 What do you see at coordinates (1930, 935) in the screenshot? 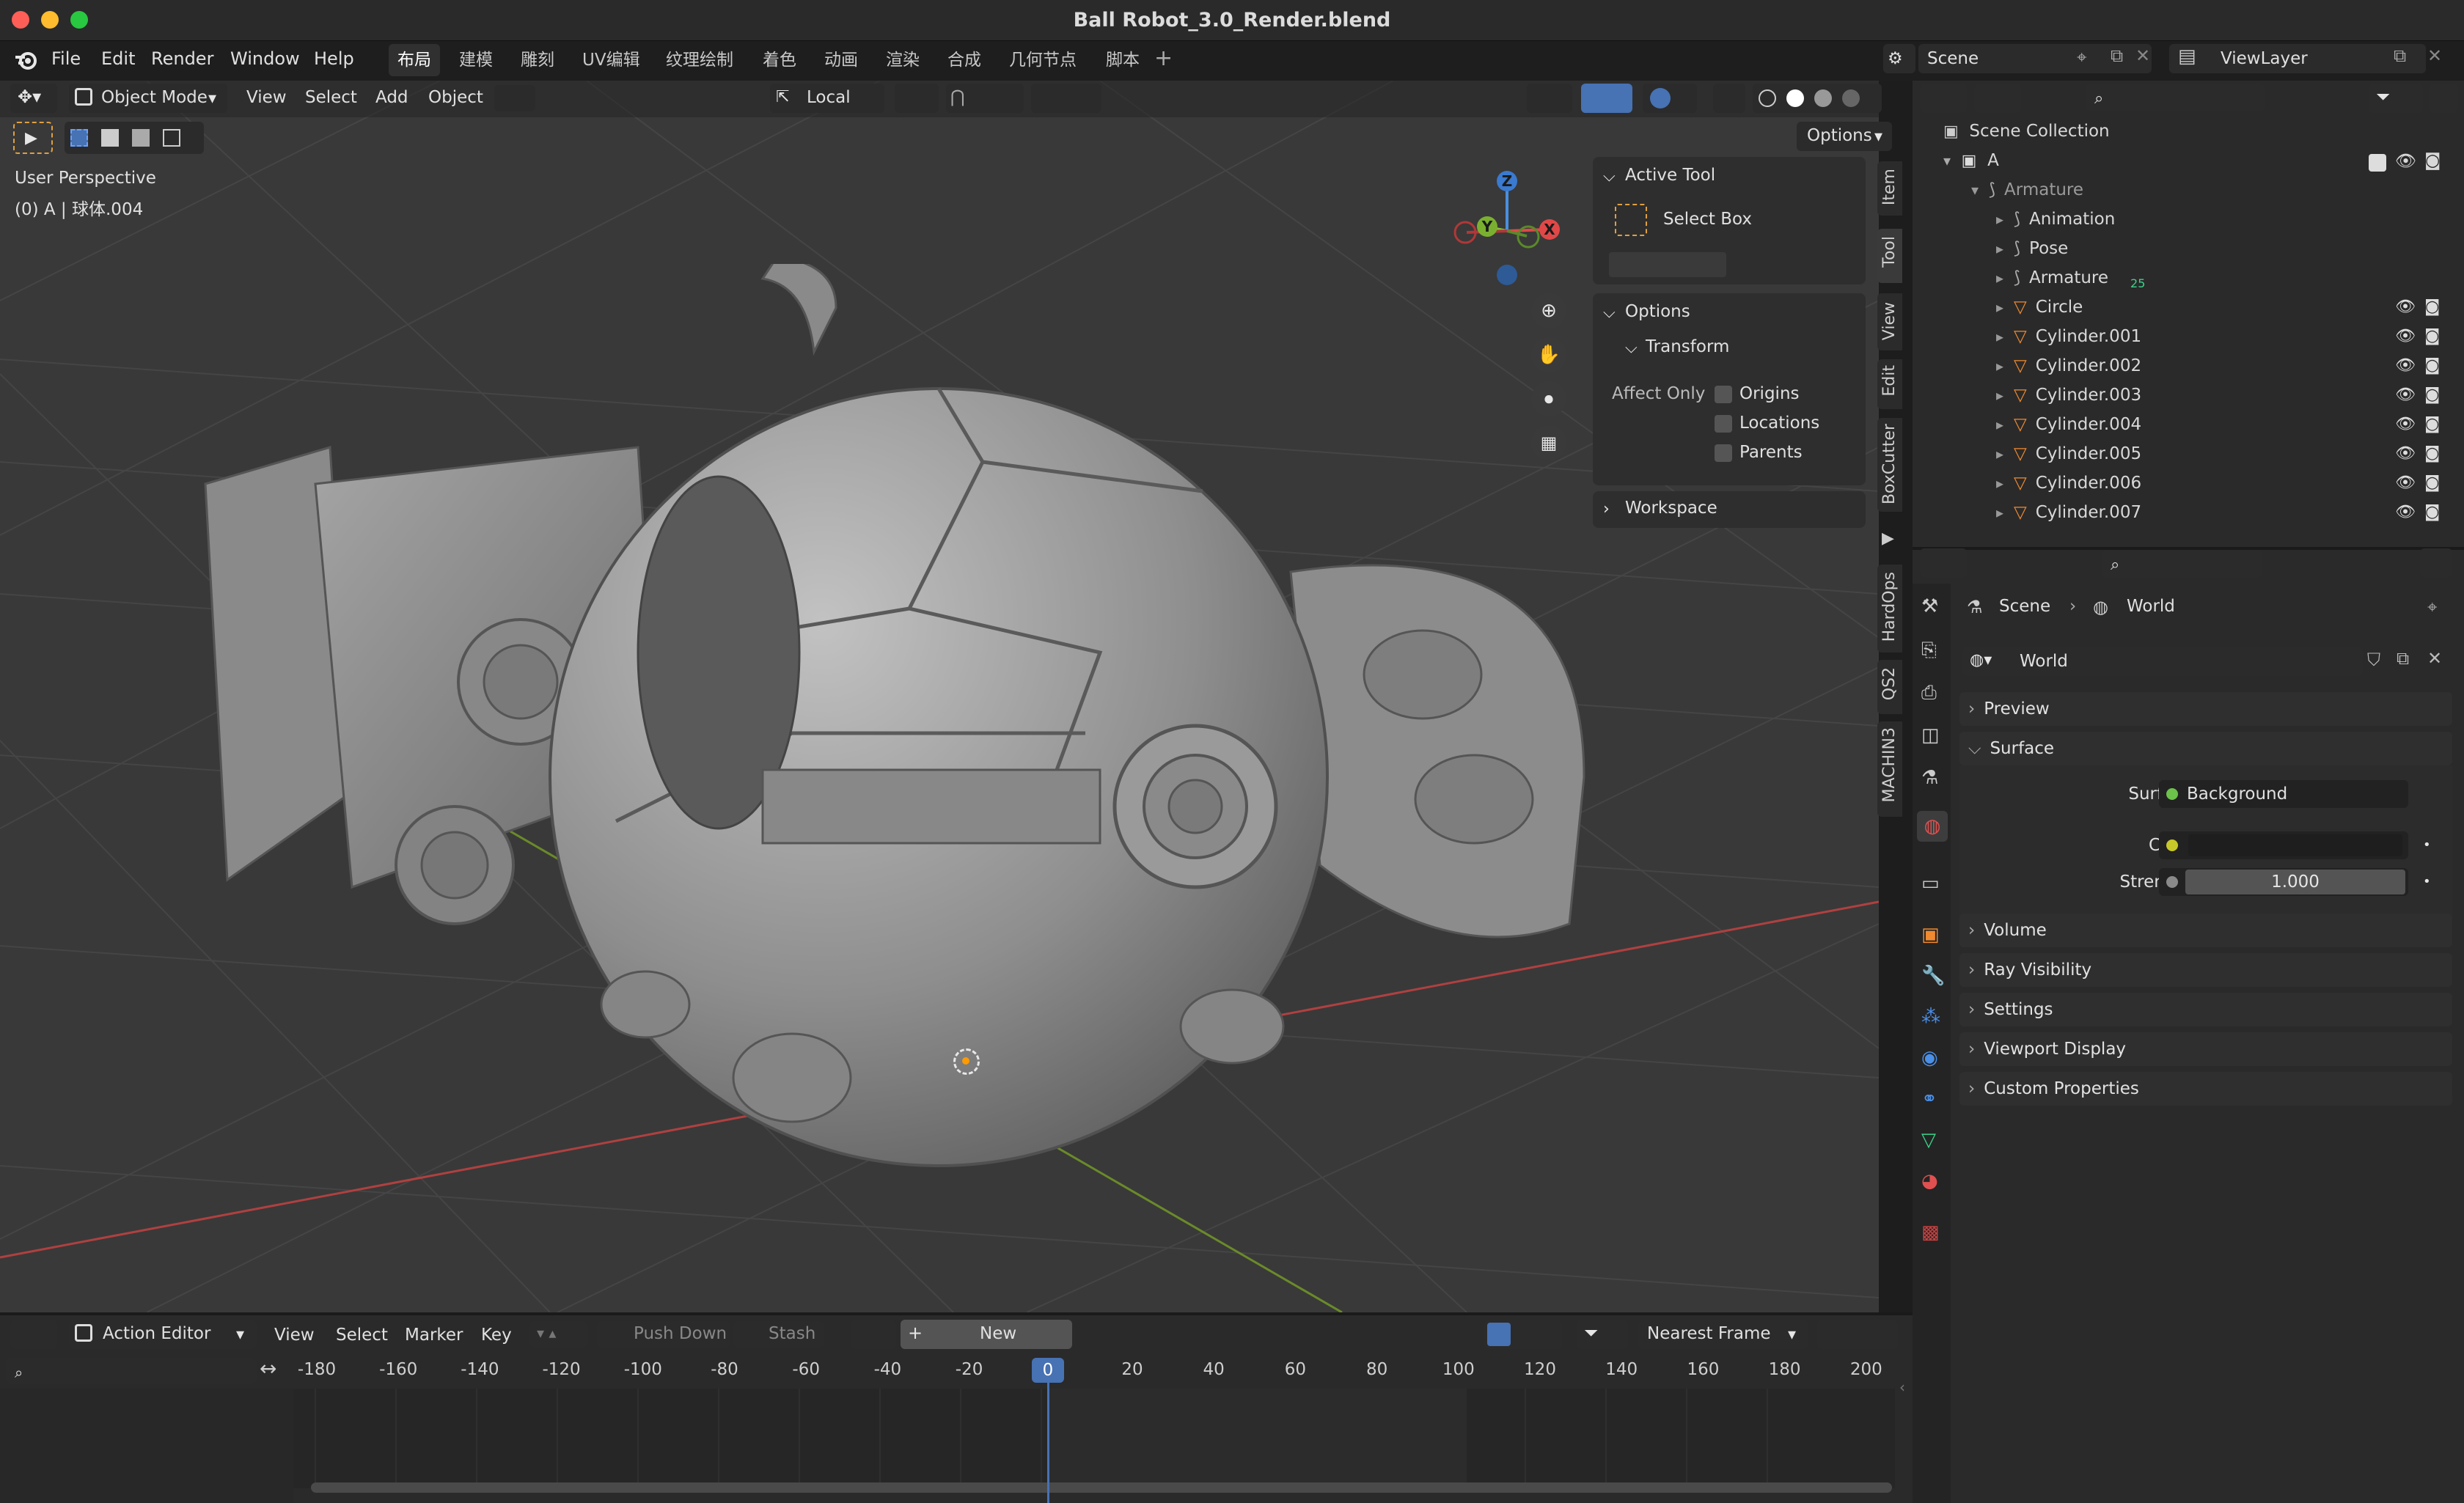
I see `object-properties-icon: ▣` at bounding box center [1930, 935].